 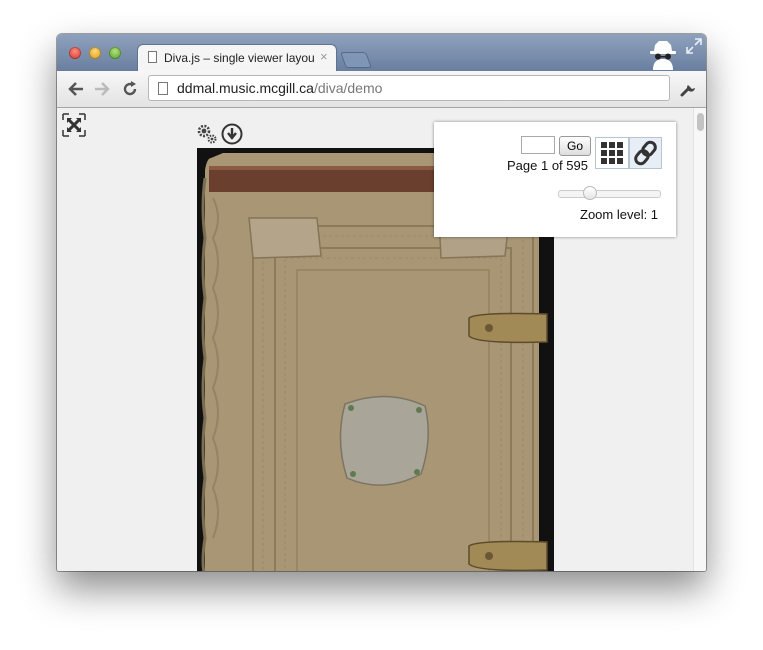 What do you see at coordinates (95, 53) in the screenshot?
I see `minimize-window-button` at bounding box center [95, 53].